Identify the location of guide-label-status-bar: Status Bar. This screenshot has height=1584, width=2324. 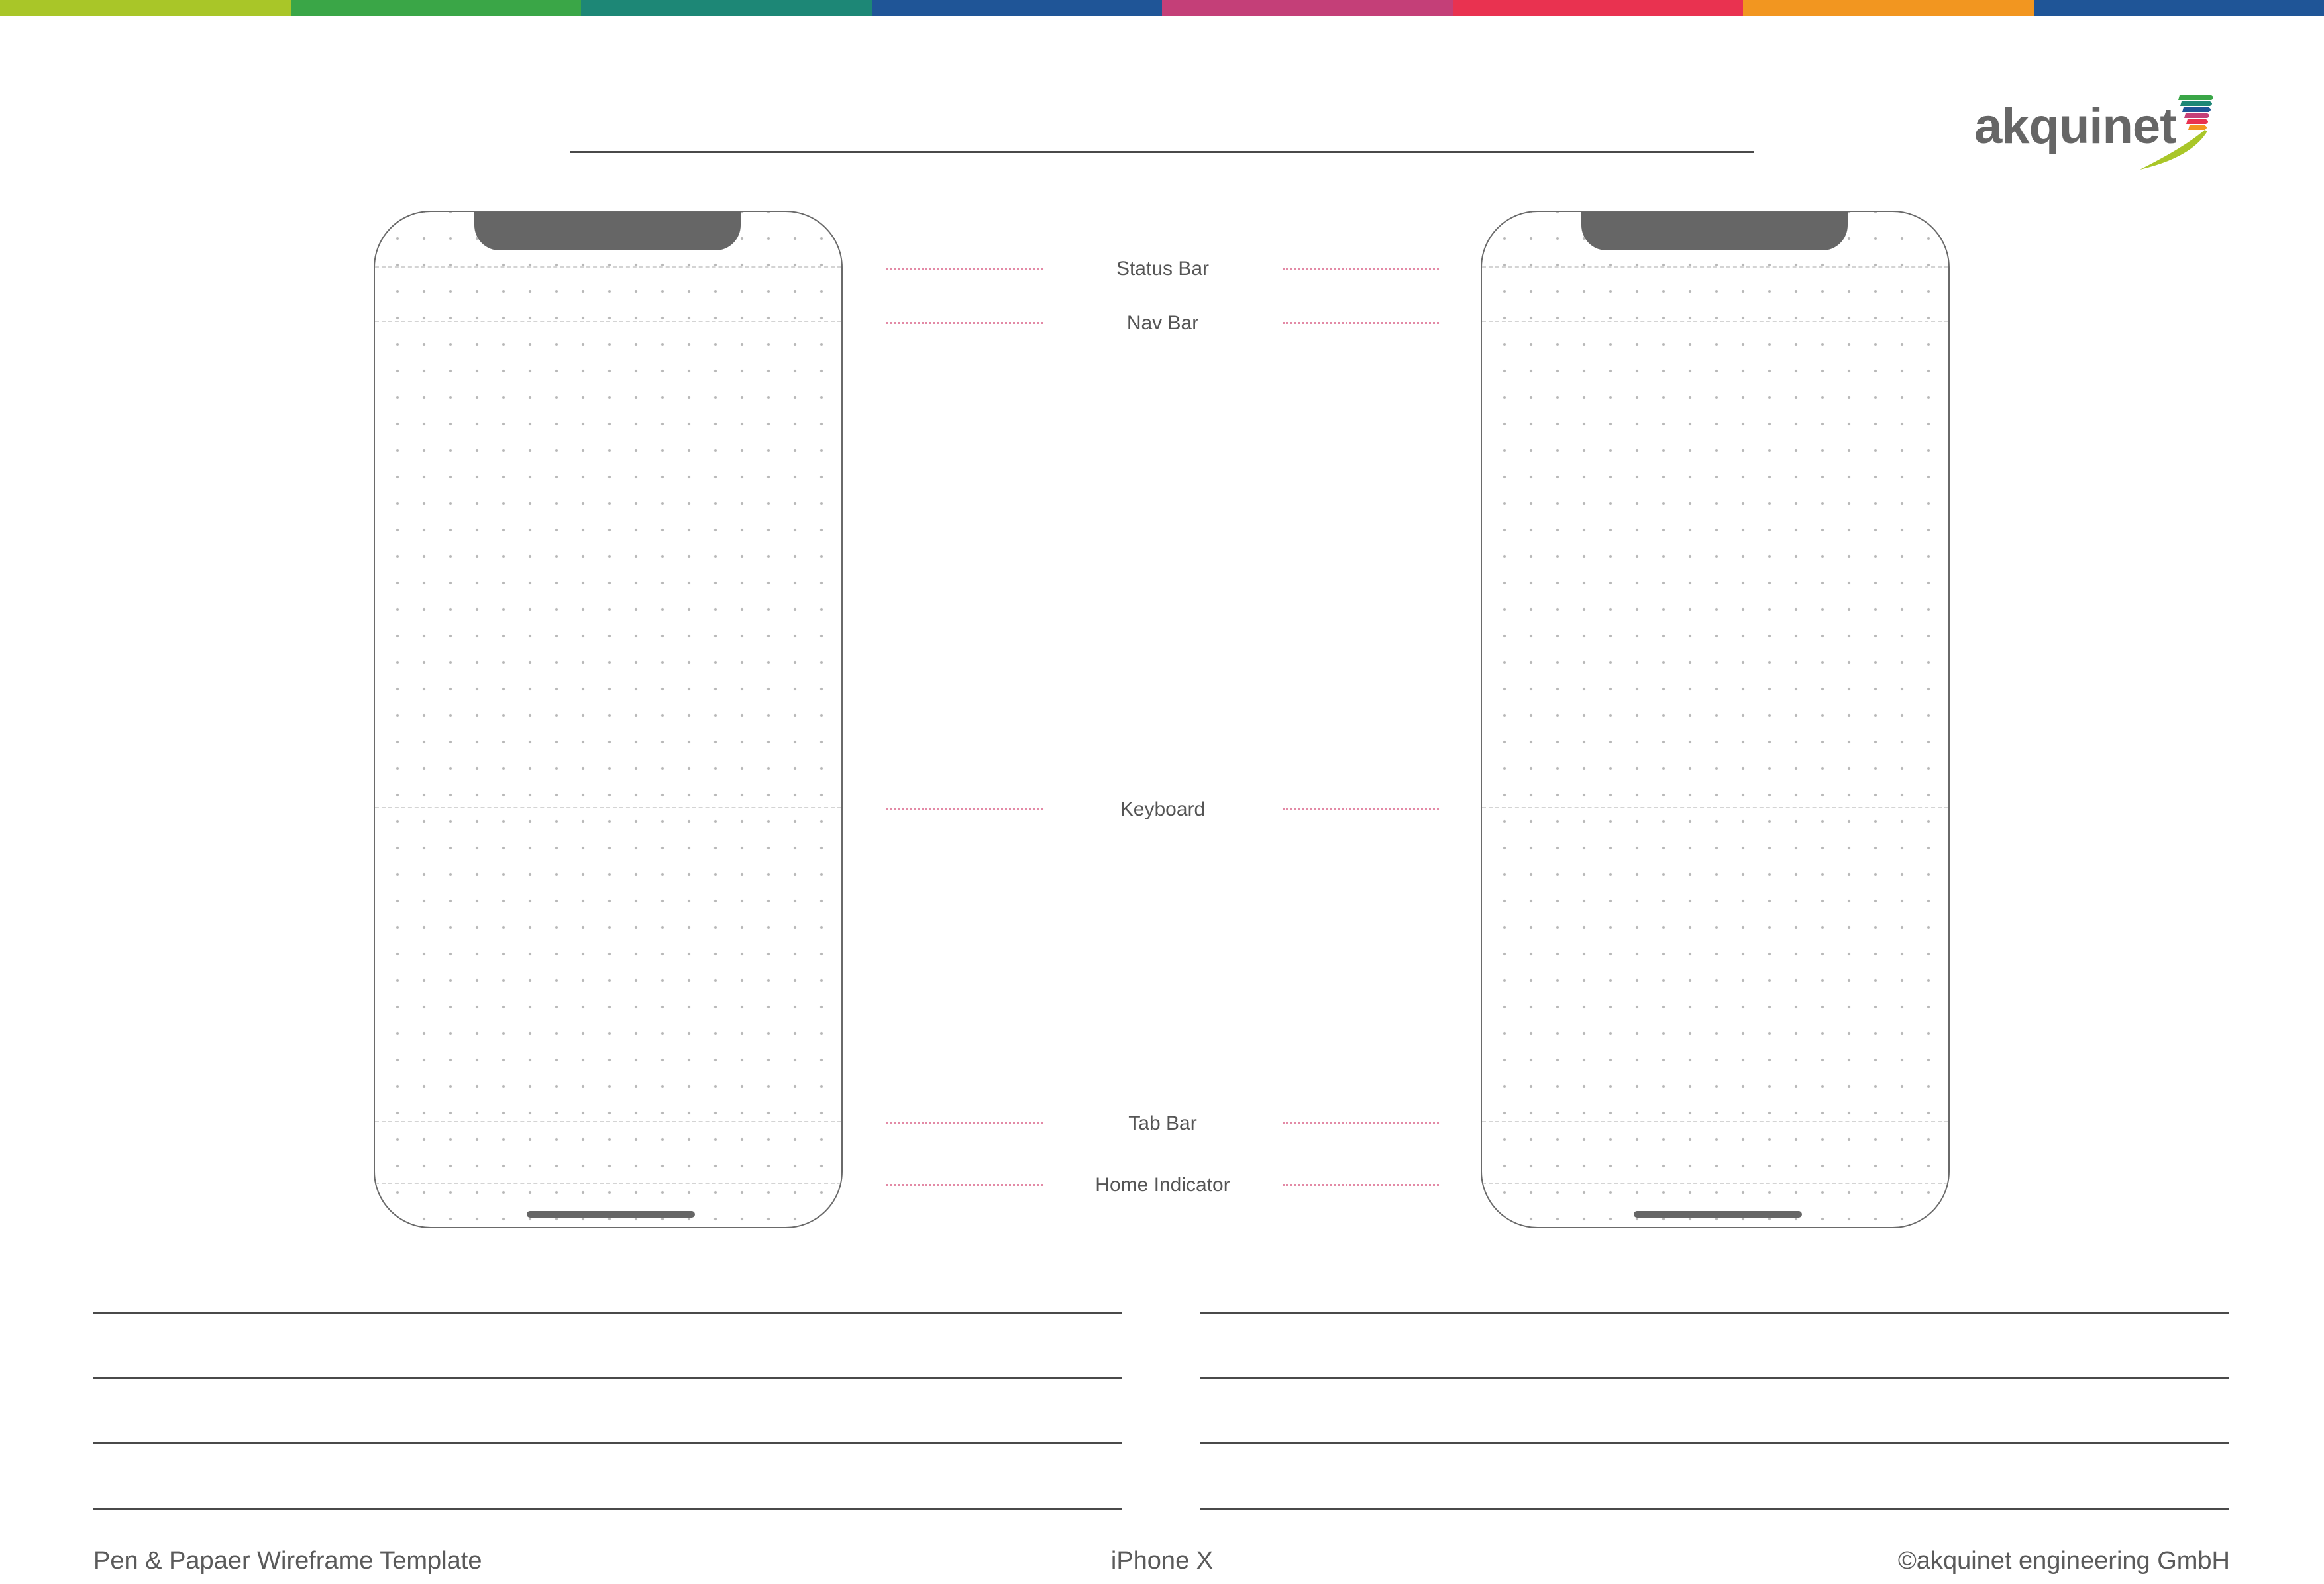
(1163, 269).